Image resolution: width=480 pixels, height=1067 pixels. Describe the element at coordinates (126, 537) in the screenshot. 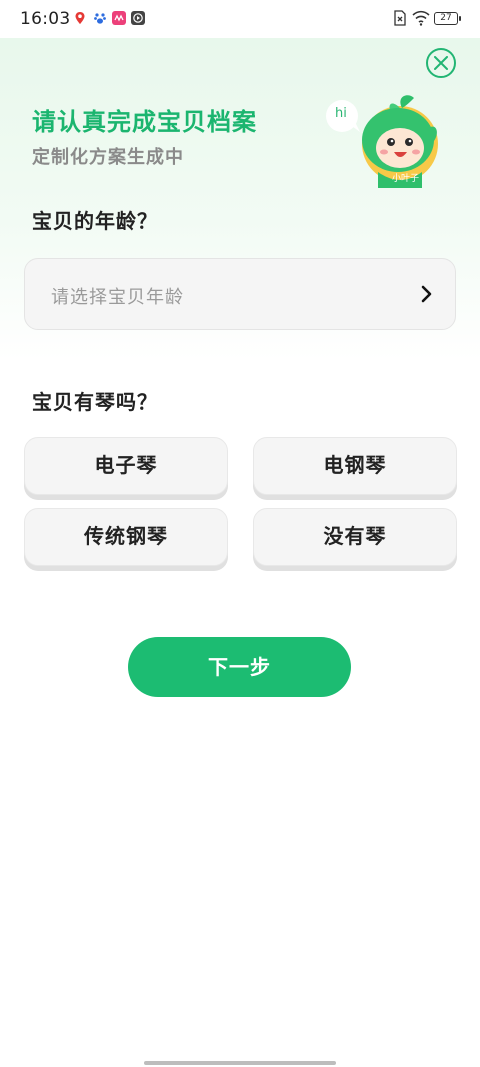

I see `option-acoustic-piano: 传统钢琴` at that location.